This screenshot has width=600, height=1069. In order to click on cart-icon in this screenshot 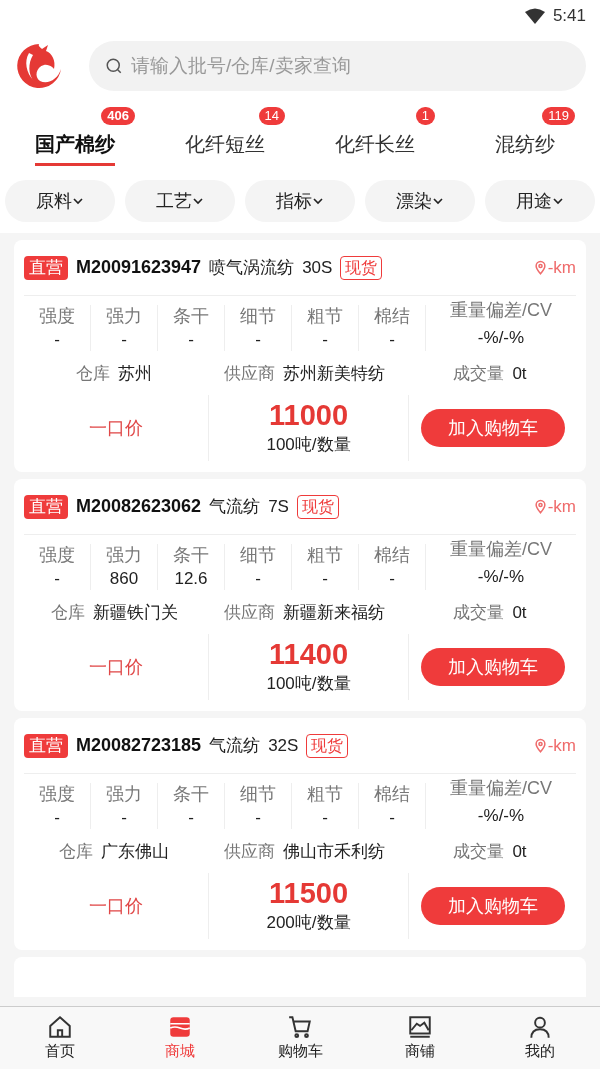, I will do `click(300, 1026)`.